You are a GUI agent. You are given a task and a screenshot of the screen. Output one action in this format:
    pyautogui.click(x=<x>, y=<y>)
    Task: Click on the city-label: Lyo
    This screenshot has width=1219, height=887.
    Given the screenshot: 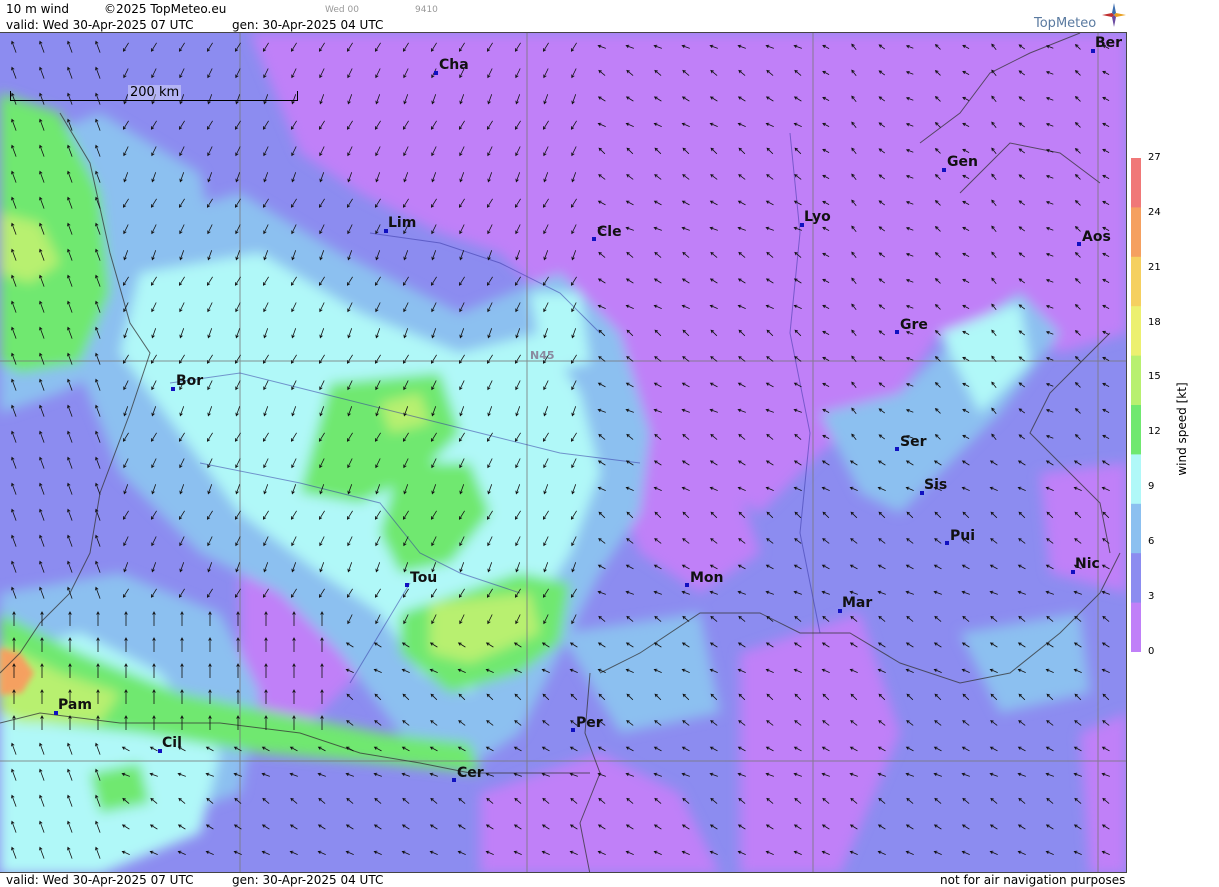 What is the action you would take?
    pyautogui.click(x=817, y=217)
    